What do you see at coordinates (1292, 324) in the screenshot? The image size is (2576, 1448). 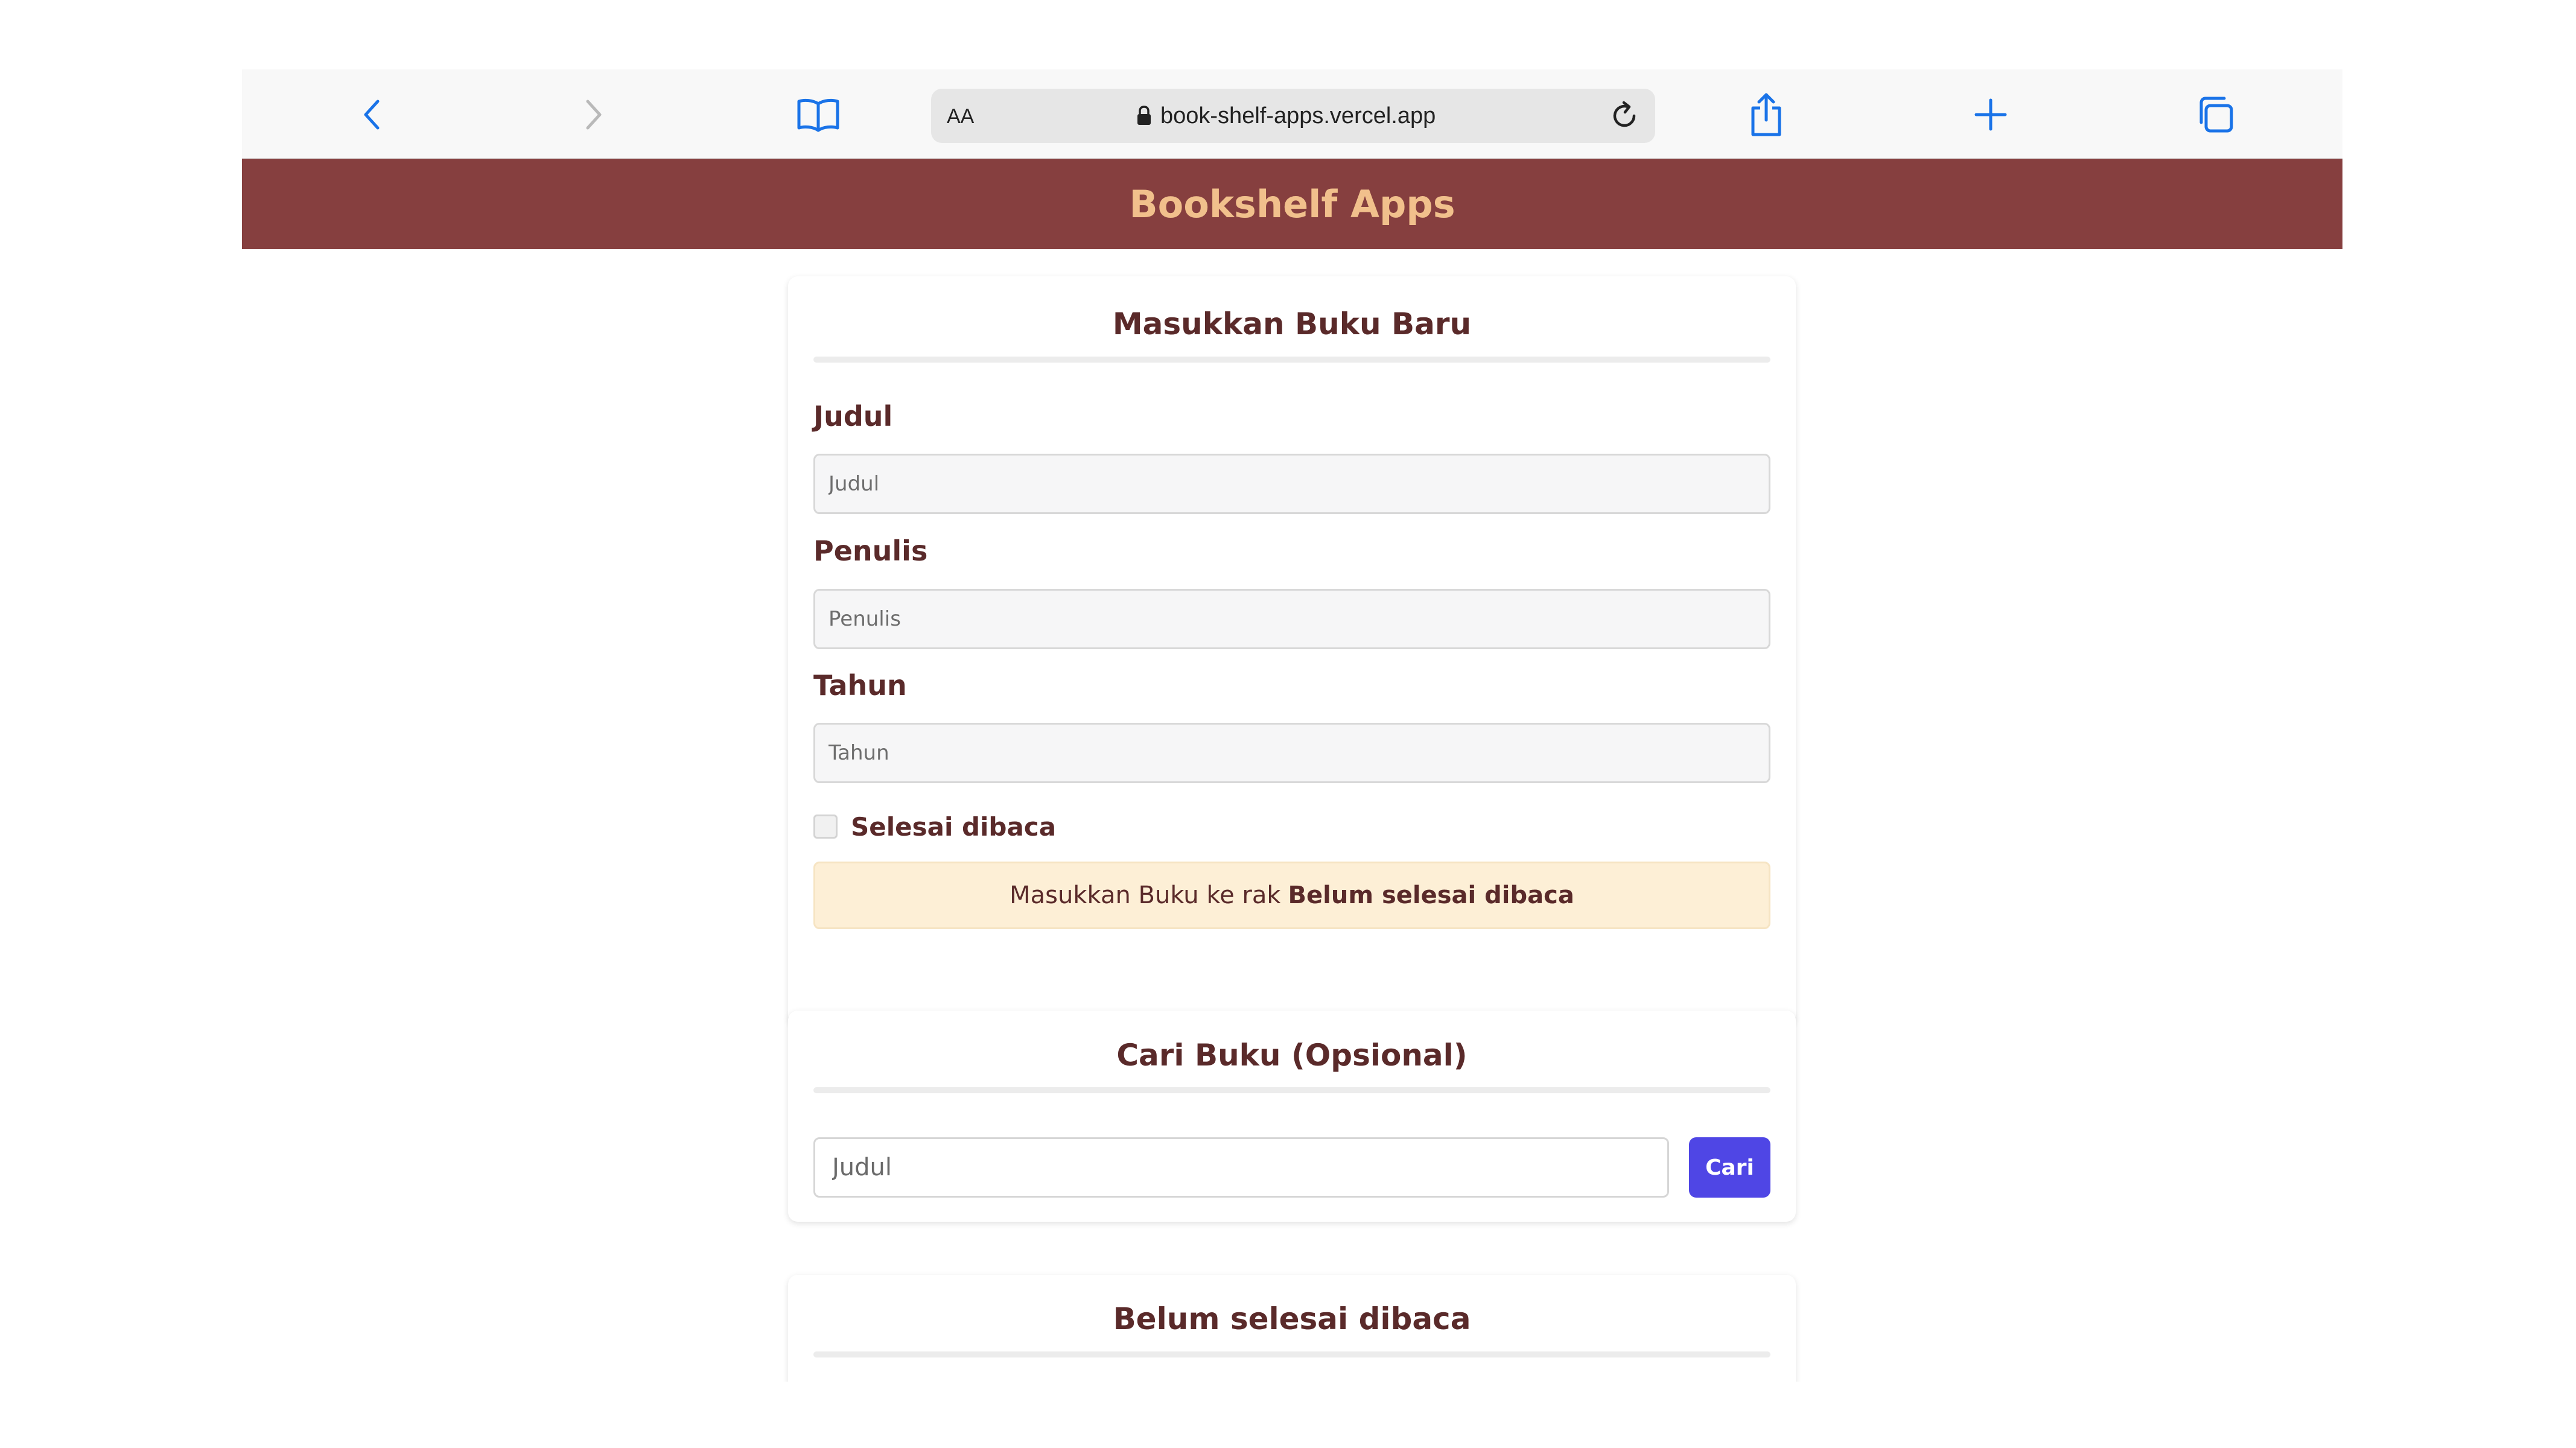 I see `add-book-title: Masukkan Buku Baru` at bounding box center [1292, 324].